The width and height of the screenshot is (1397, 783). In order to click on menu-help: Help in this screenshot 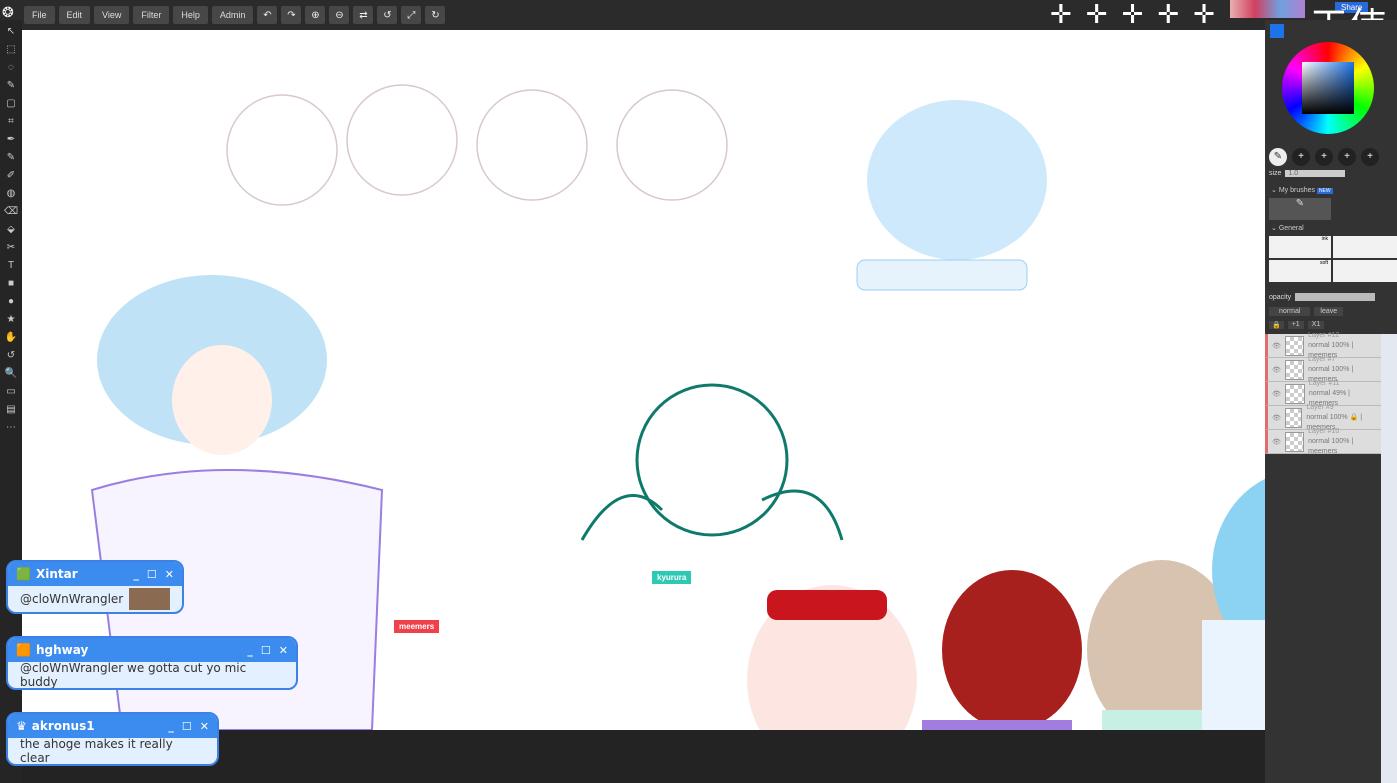, I will do `click(190, 15)`.